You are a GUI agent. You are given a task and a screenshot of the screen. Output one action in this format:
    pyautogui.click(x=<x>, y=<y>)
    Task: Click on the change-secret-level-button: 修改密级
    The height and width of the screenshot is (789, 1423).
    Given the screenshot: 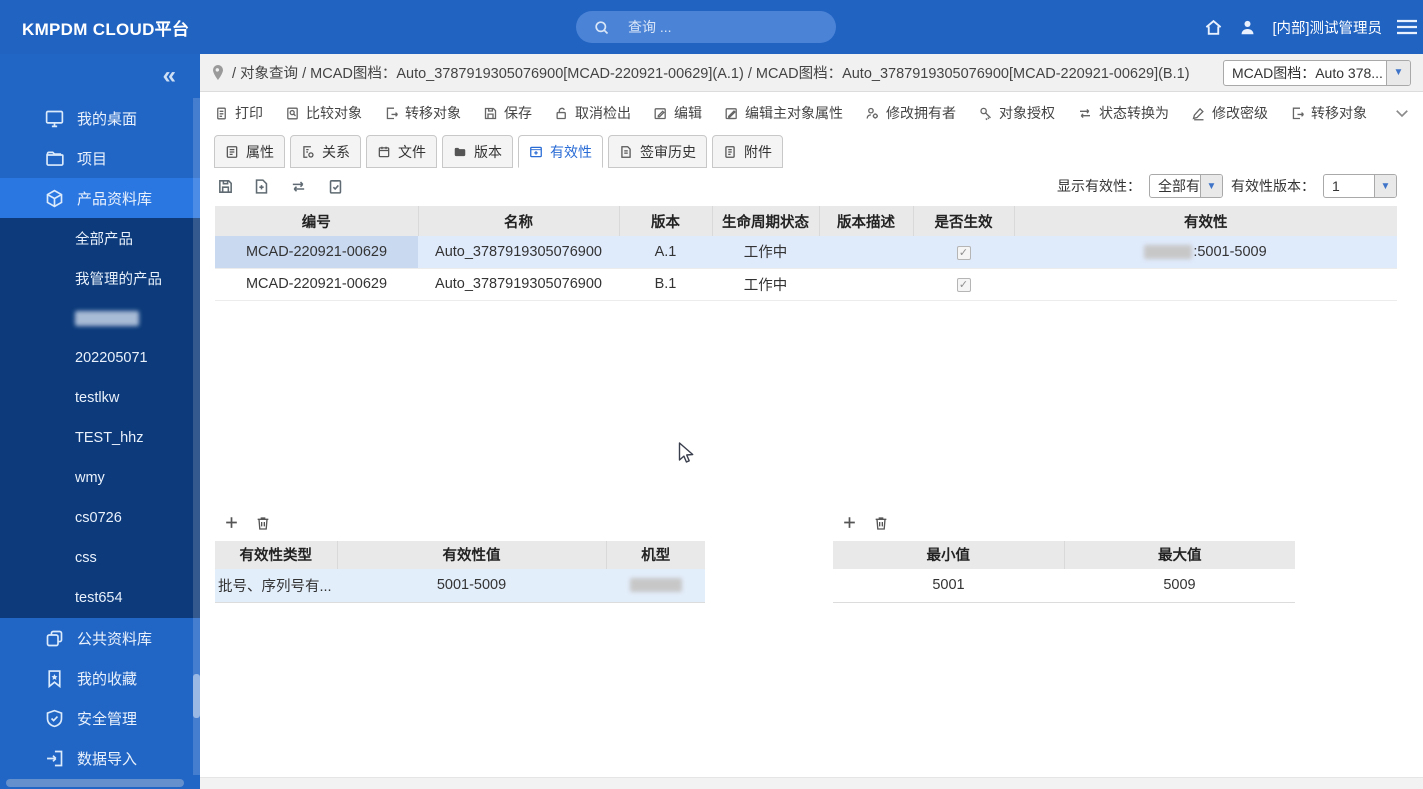 What is the action you would take?
    pyautogui.click(x=1229, y=113)
    